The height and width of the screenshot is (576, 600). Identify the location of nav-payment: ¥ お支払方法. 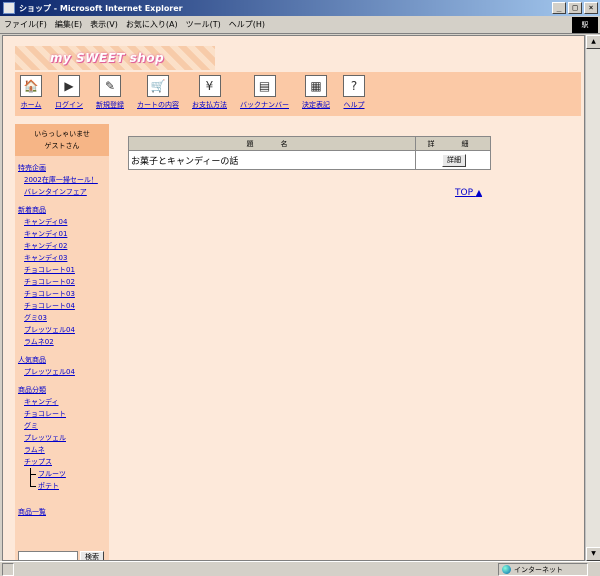
(209, 94).